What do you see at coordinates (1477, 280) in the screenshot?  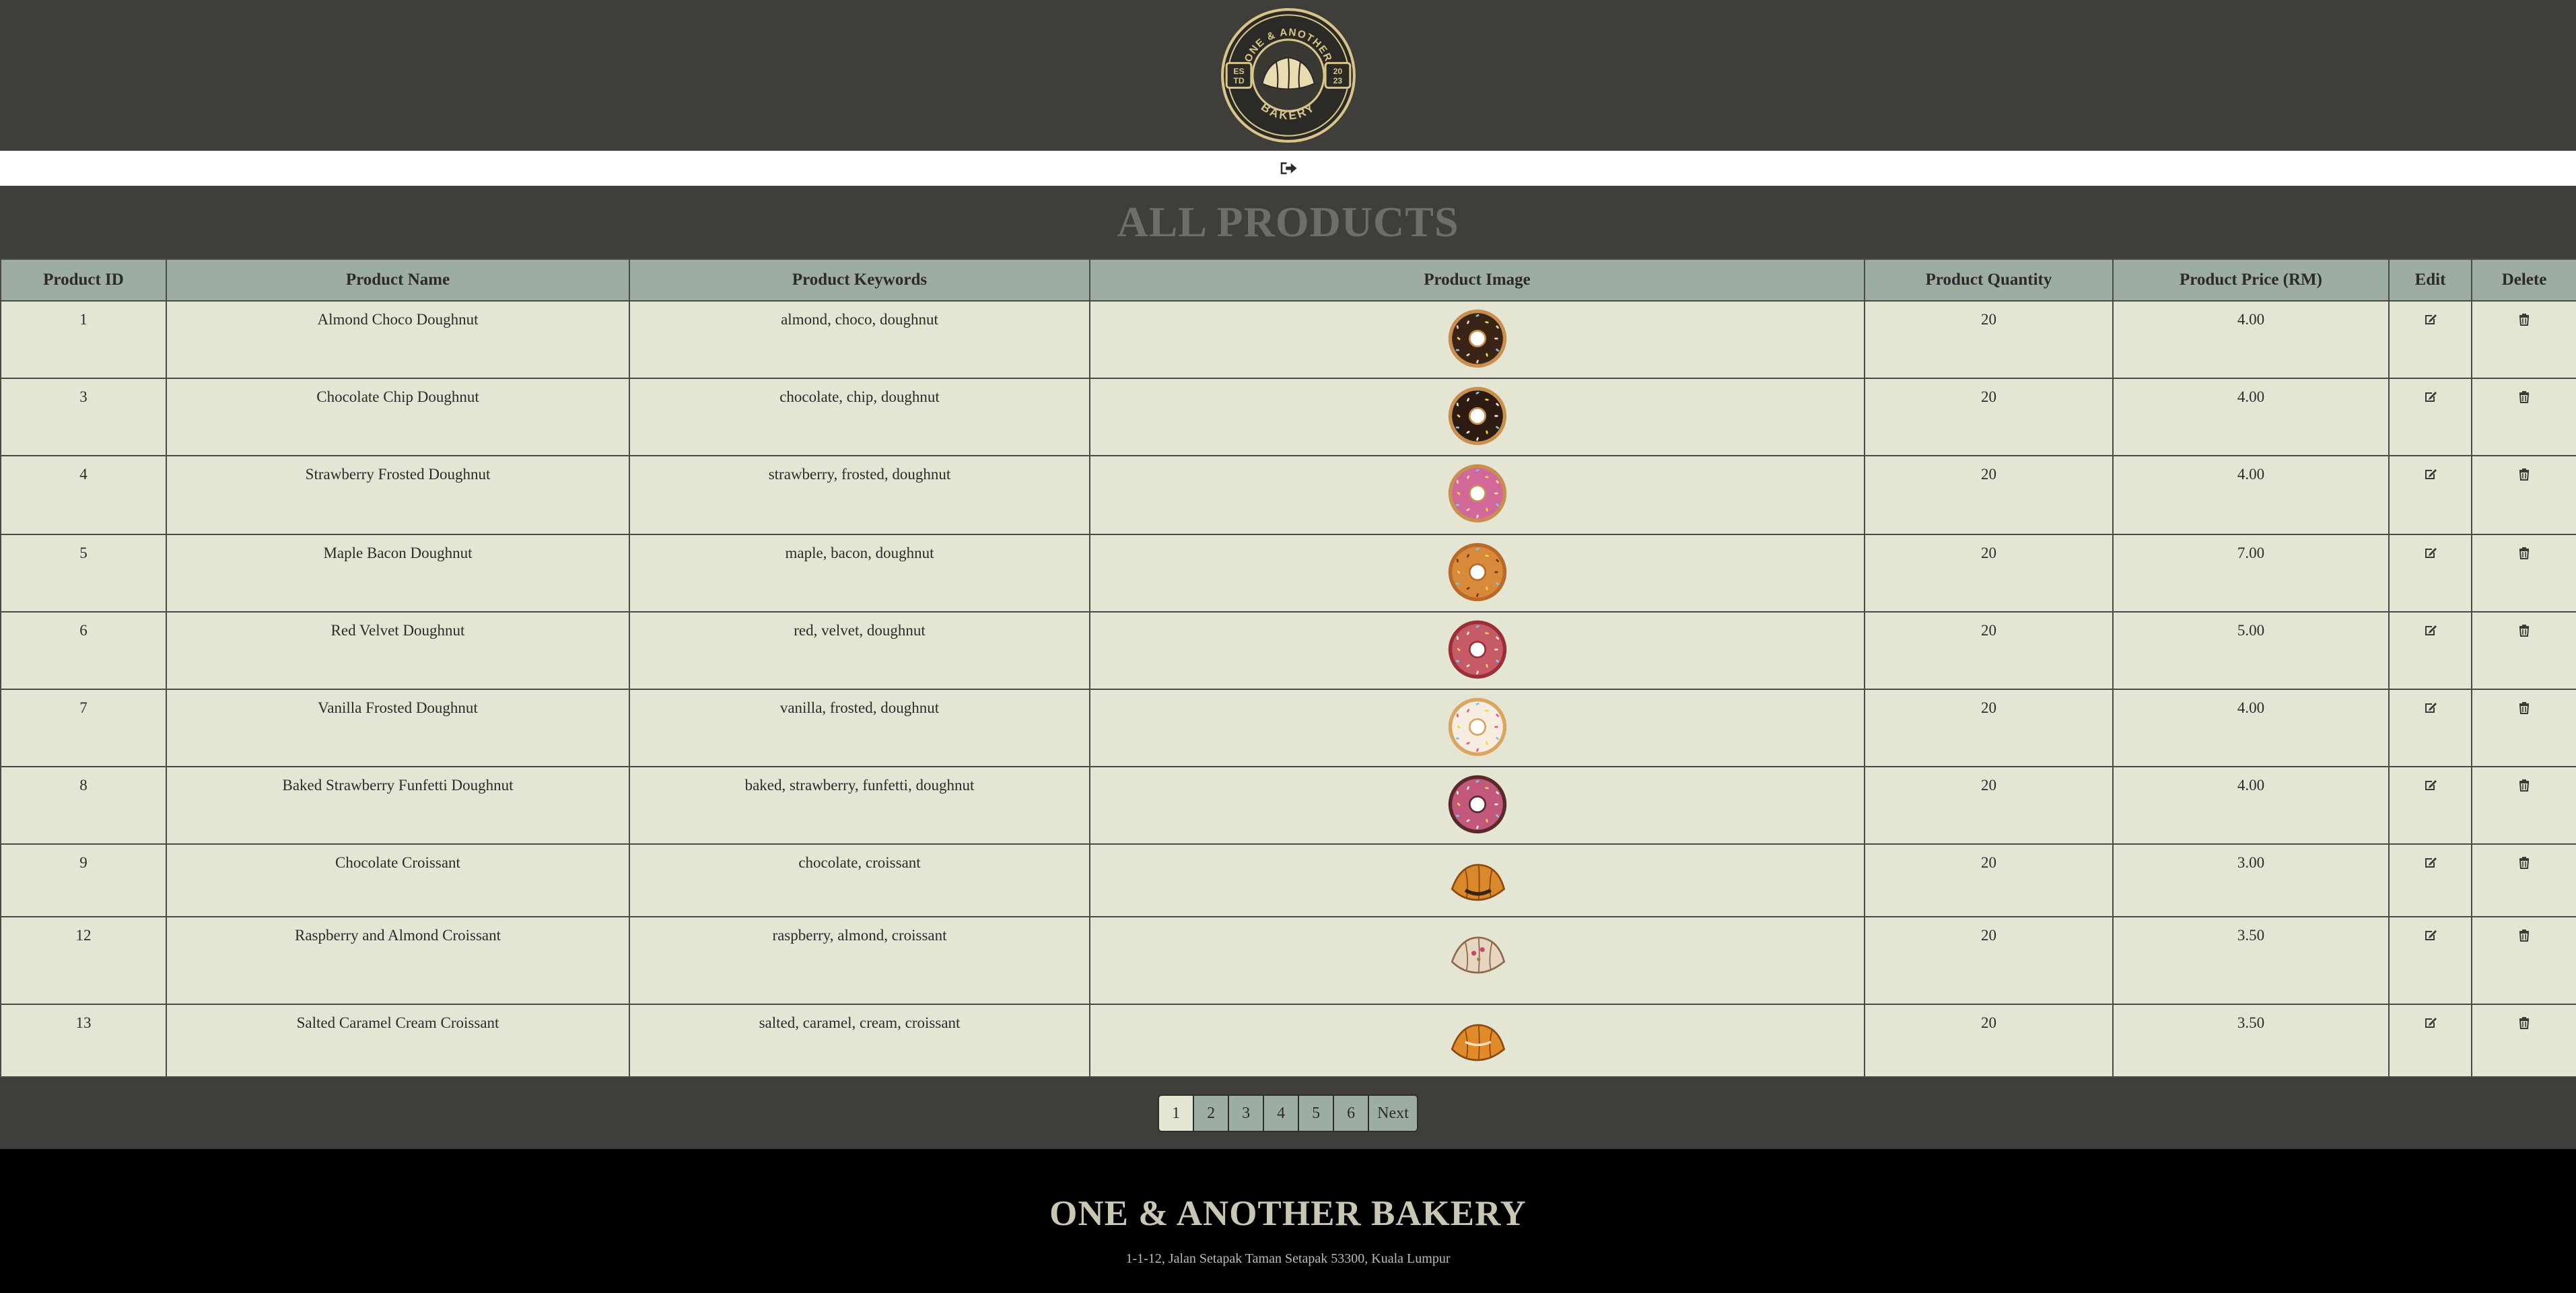 I see `column-header-product-image: Product Image` at bounding box center [1477, 280].